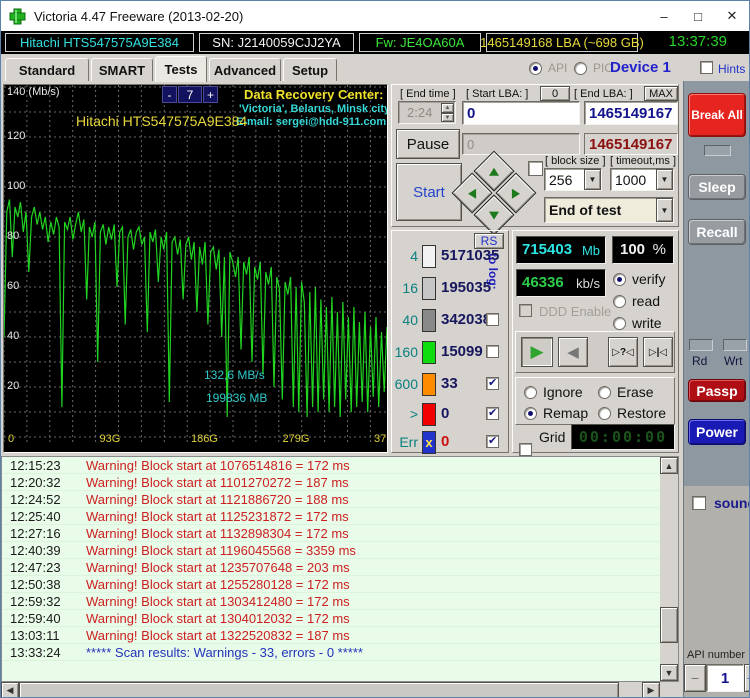  What do you see at coordinates (643, 161) in the screenshot?
I see `timeout-label: [ timeout,ms ]` at bounding box center [643, 161].